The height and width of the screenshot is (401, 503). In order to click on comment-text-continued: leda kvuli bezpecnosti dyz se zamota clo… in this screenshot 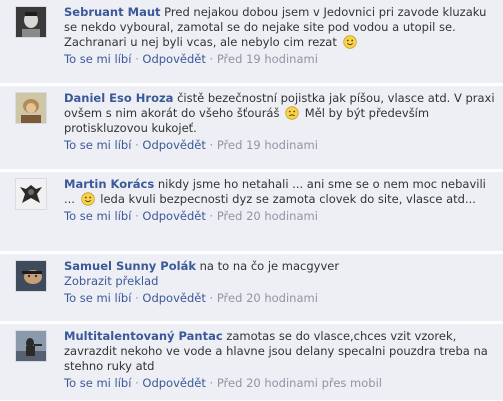, I will do `click(288, 199)`.